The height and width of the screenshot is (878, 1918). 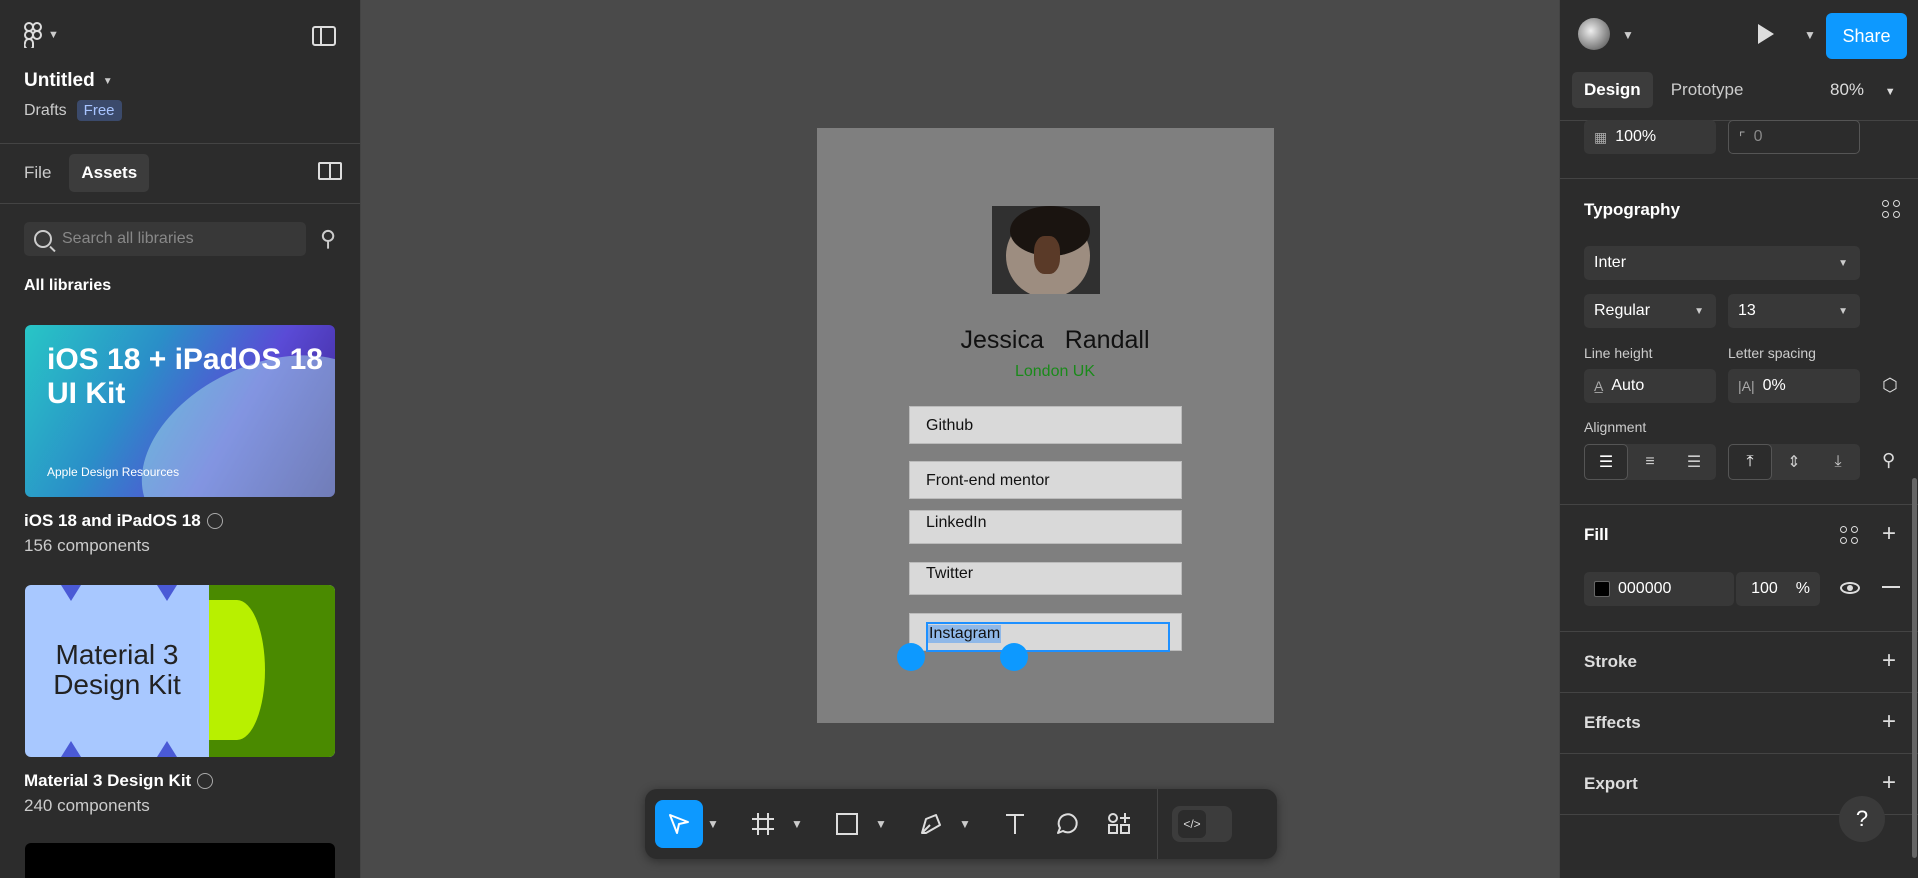 What do you see at coordinates (1650, 311) in the screenshot?
I see `font-weight-select: Regular ▼` at bounding box center [1650, 311].